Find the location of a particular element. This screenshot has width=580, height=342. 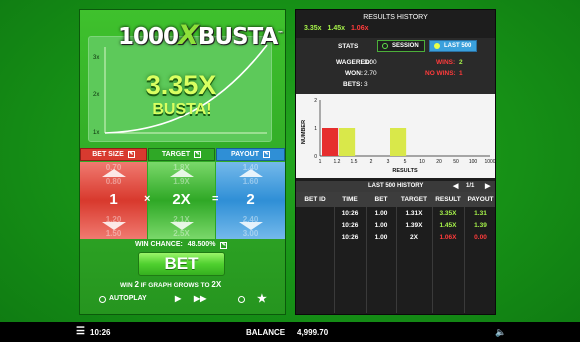

target-option: 1.9X is located at coordinates (181, 181).